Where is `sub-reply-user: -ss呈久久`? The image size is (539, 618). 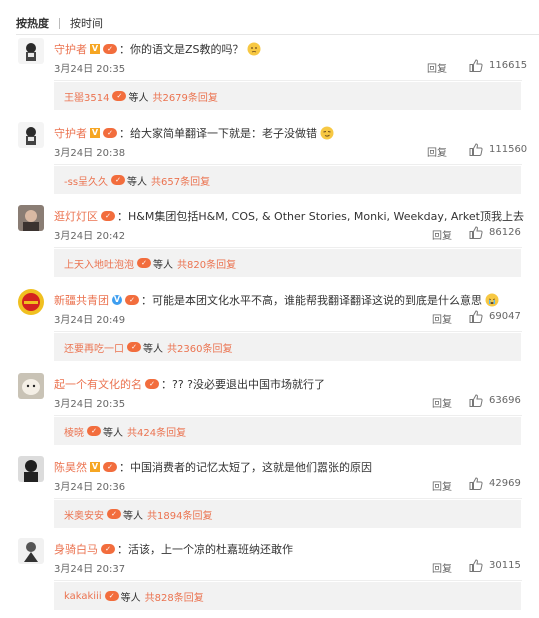
sub-reply-user: -ss呈久久 is located at coordinates (86, 180).